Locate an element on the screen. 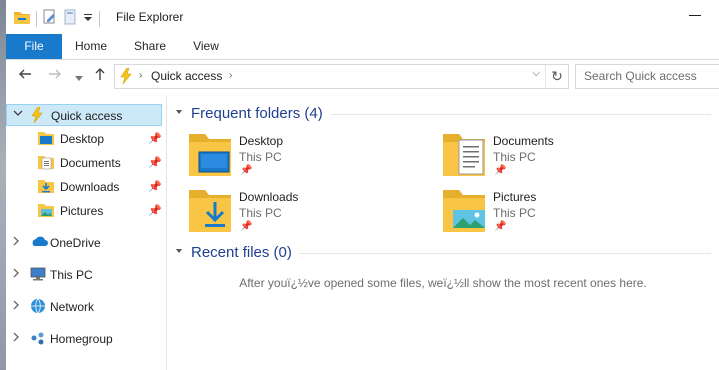 The width and height of the screenshot is (719, 370). nav-item-this-pc: This PC is located at coordinates (84, 275).